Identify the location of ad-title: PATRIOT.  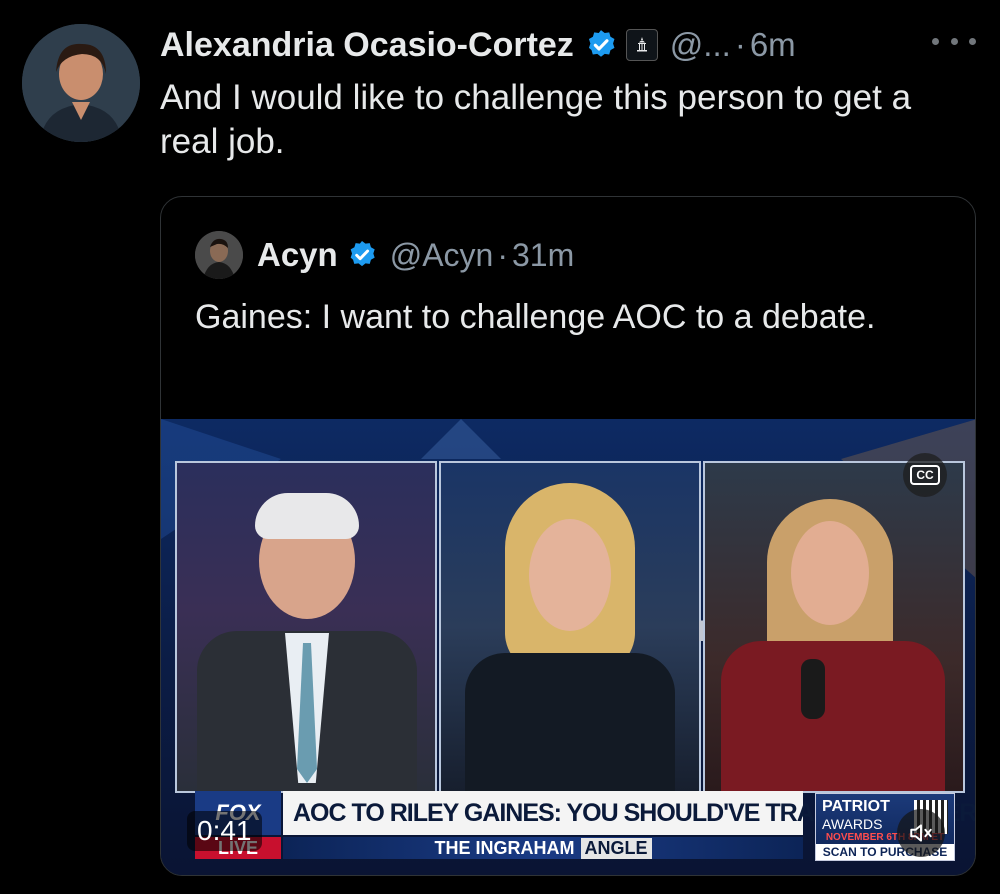
(856, 806).